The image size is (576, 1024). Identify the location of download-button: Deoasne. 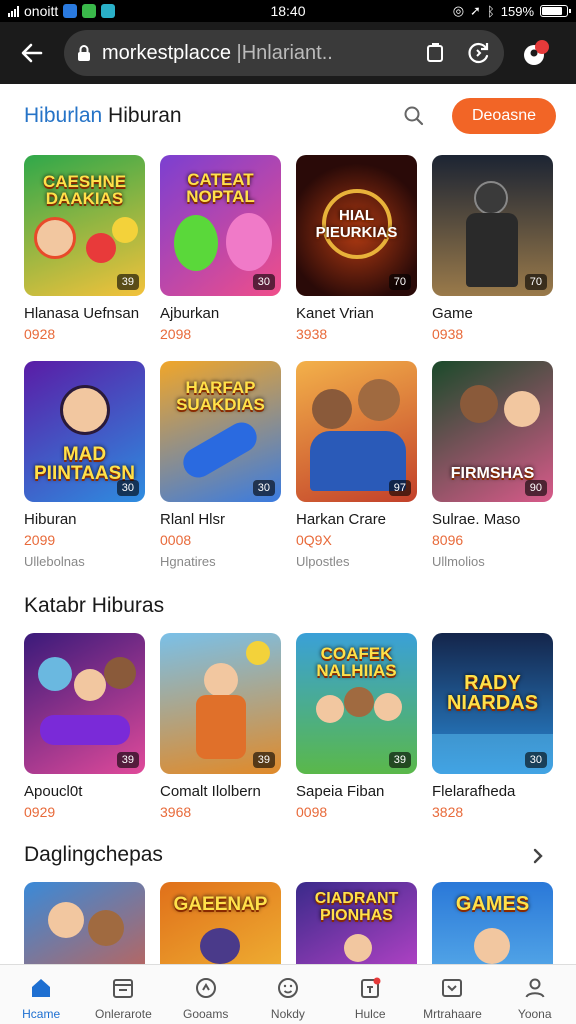
(504, 116).